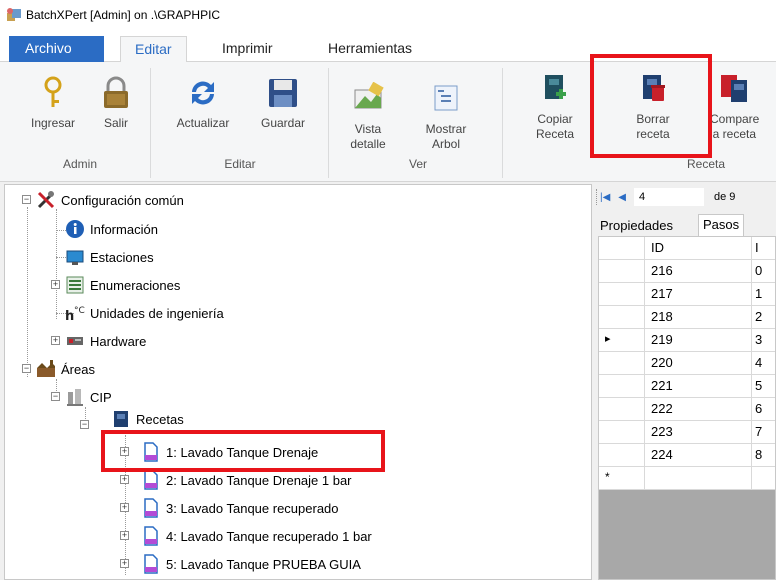 Image resolution: width=776 pixels, height=580 pixels. What do you see at coordinates (115, 123) in the screenshot?
I see `salir-label: Salir` at bounding box center [115, 123].